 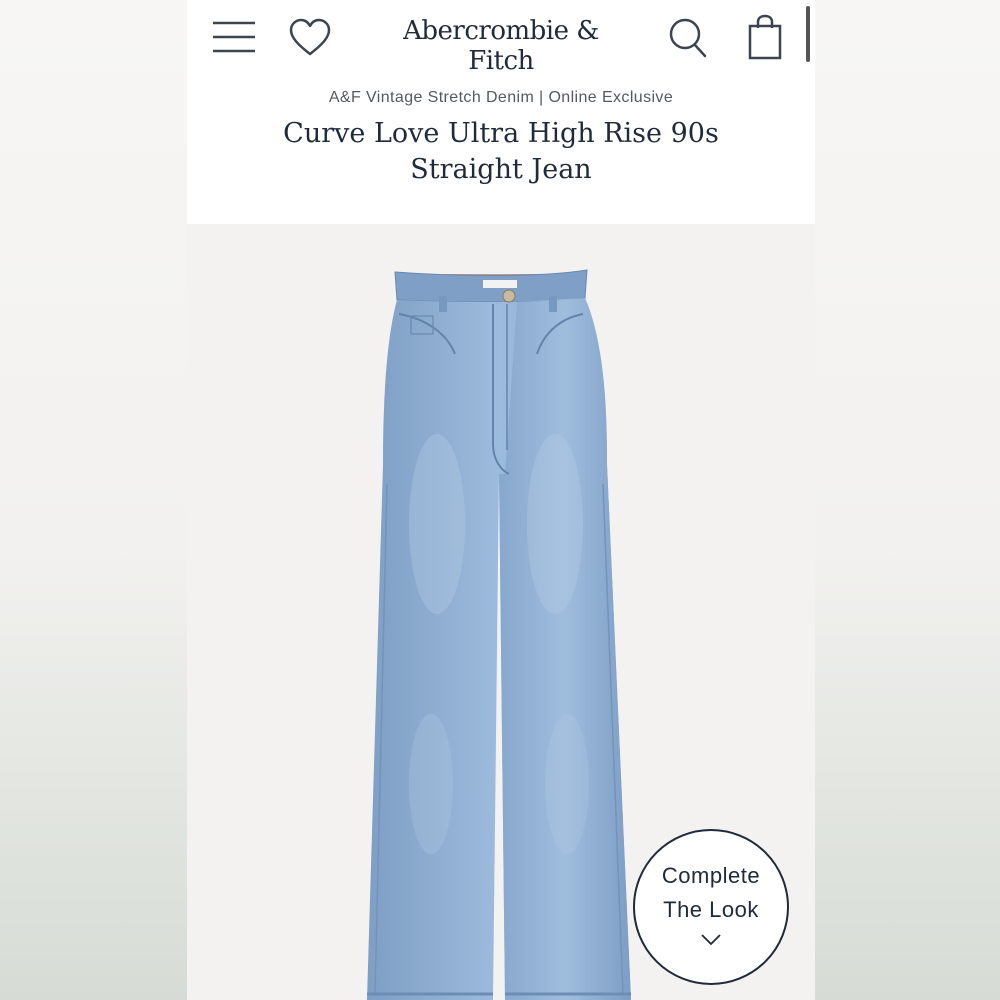 What do you see at coordinates (711, 940) in the screenshot?
I see `chevron-down-icon` at bounding box center [711, 940].